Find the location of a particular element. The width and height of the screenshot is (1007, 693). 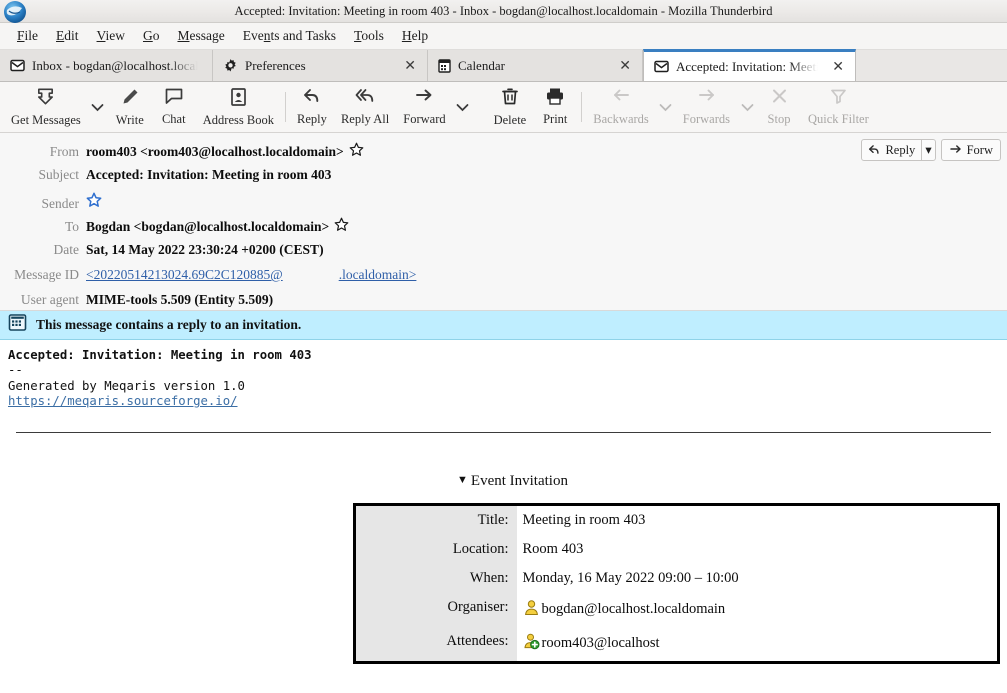

event-organiser-email: bogdan@localhost.localdomain is located at coordinates (633, 609).